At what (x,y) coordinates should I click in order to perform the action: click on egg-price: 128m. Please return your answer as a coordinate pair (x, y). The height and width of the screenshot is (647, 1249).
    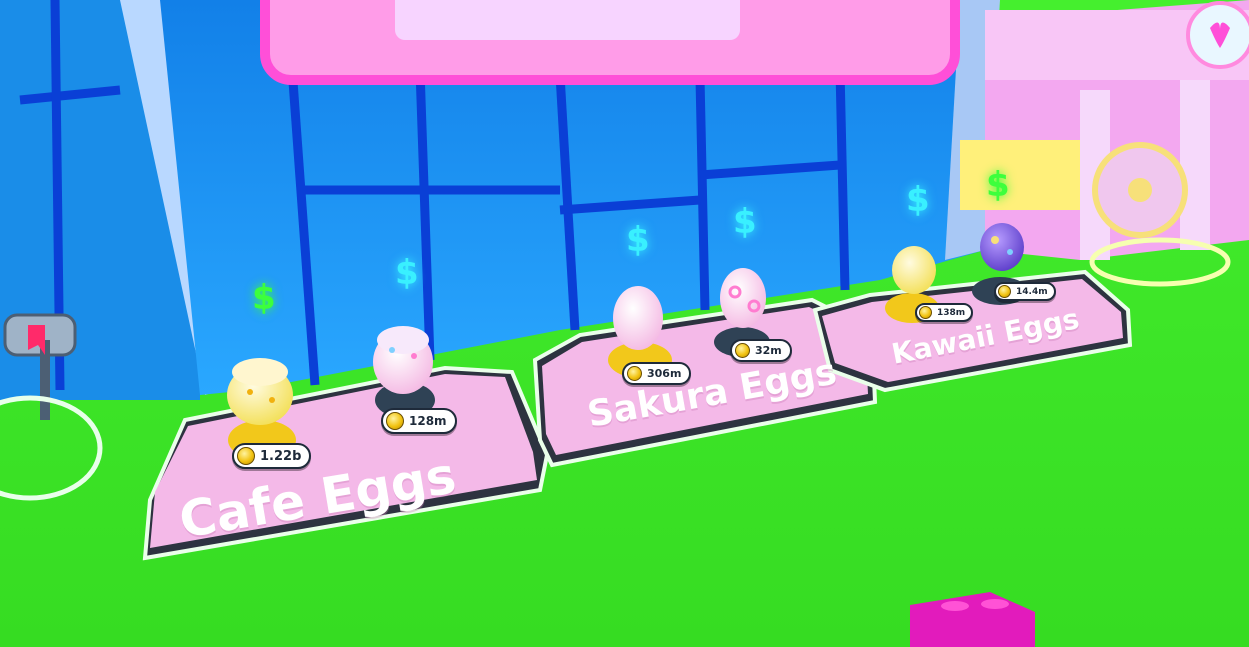
    Looking at the image, I should click on (428, 421).